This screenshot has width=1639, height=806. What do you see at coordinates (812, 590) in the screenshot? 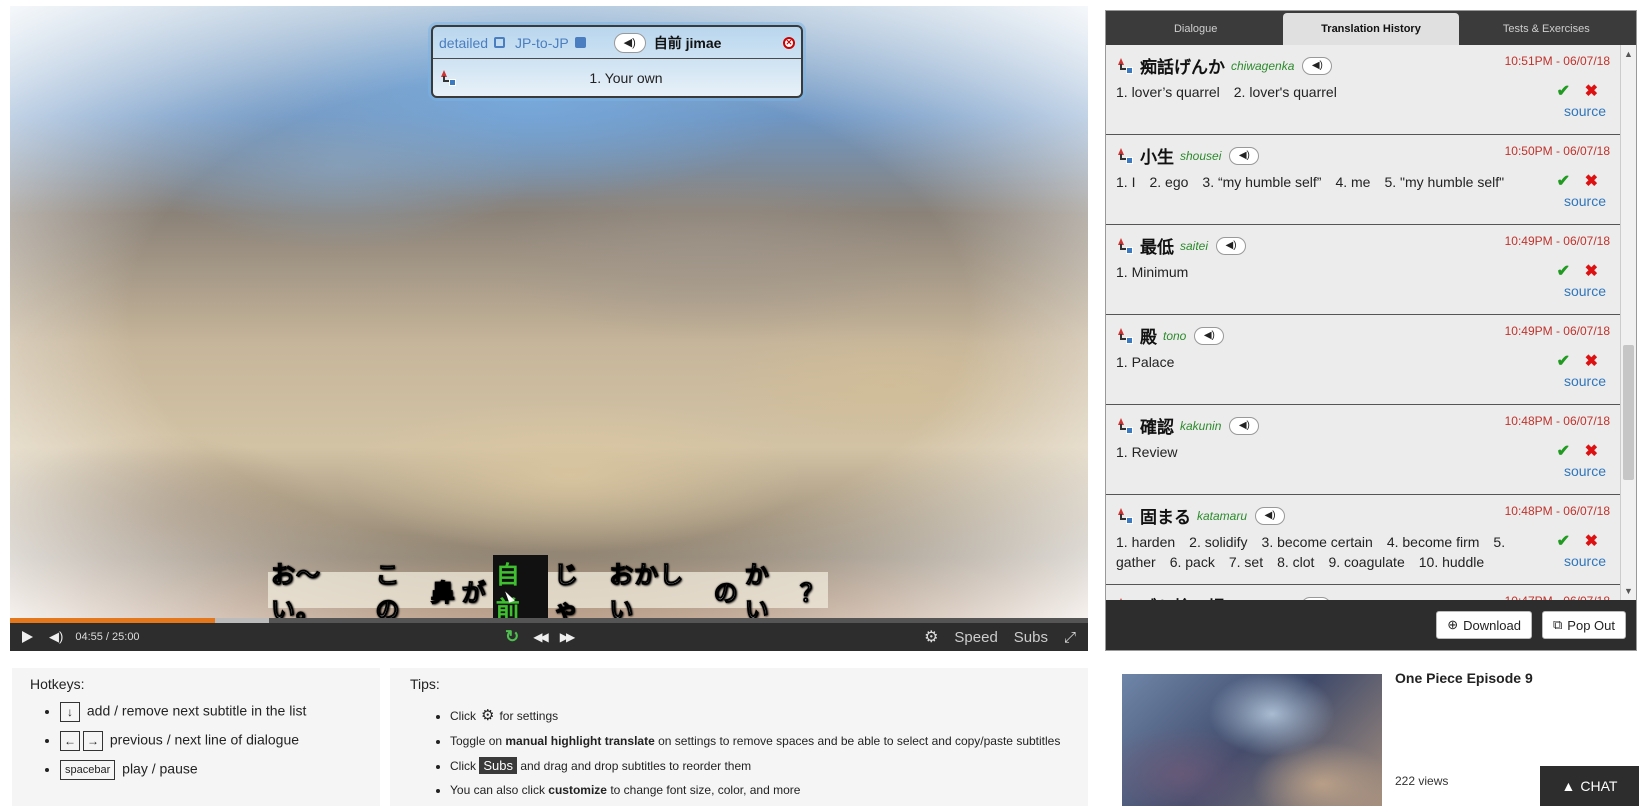
I see `subtitle-token: ？` at bounding box center [812, 590].